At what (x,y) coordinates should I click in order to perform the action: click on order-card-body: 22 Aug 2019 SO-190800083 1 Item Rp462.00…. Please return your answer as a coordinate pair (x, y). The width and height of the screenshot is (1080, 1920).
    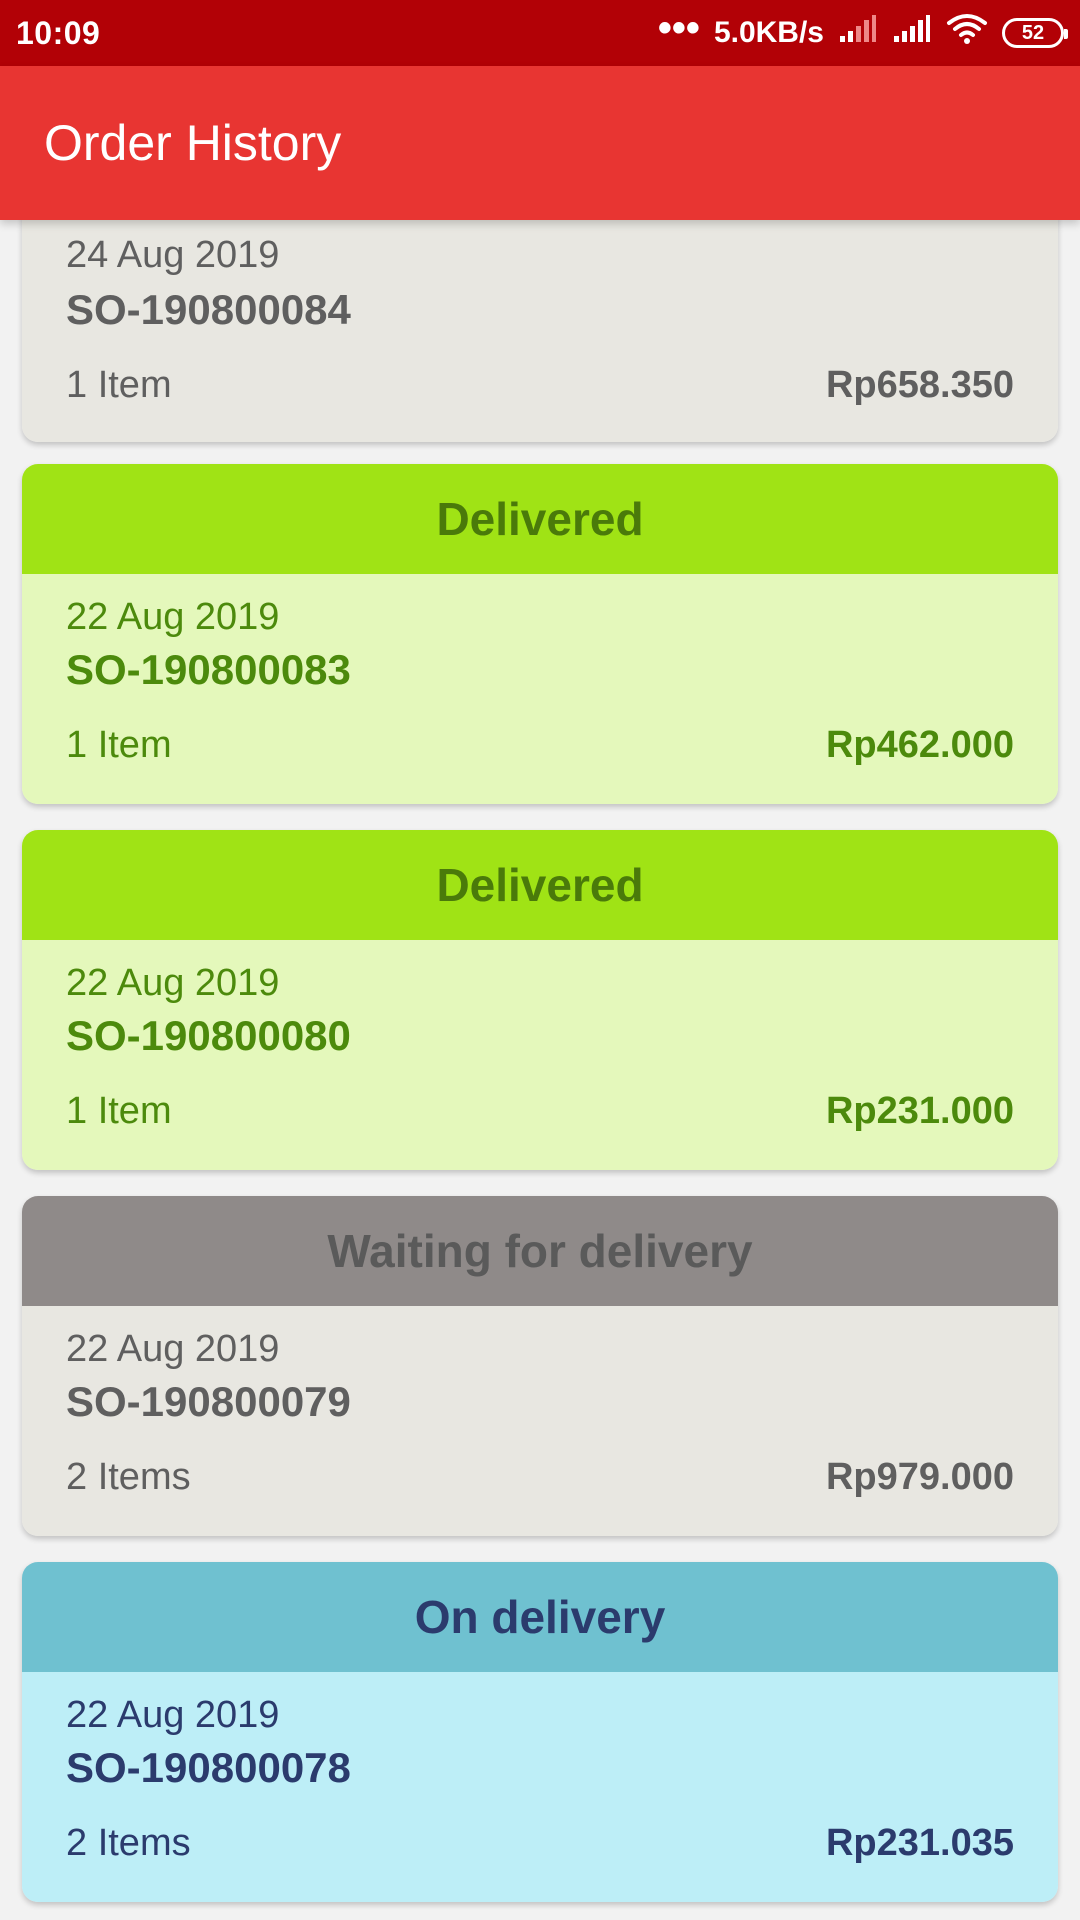
    Looking at the image, I should click on (540, 689).